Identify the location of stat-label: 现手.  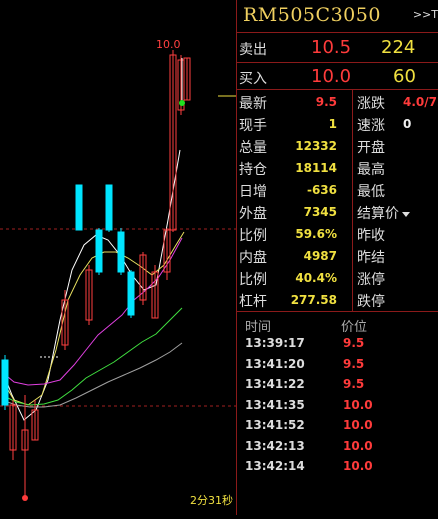
(253, 126).